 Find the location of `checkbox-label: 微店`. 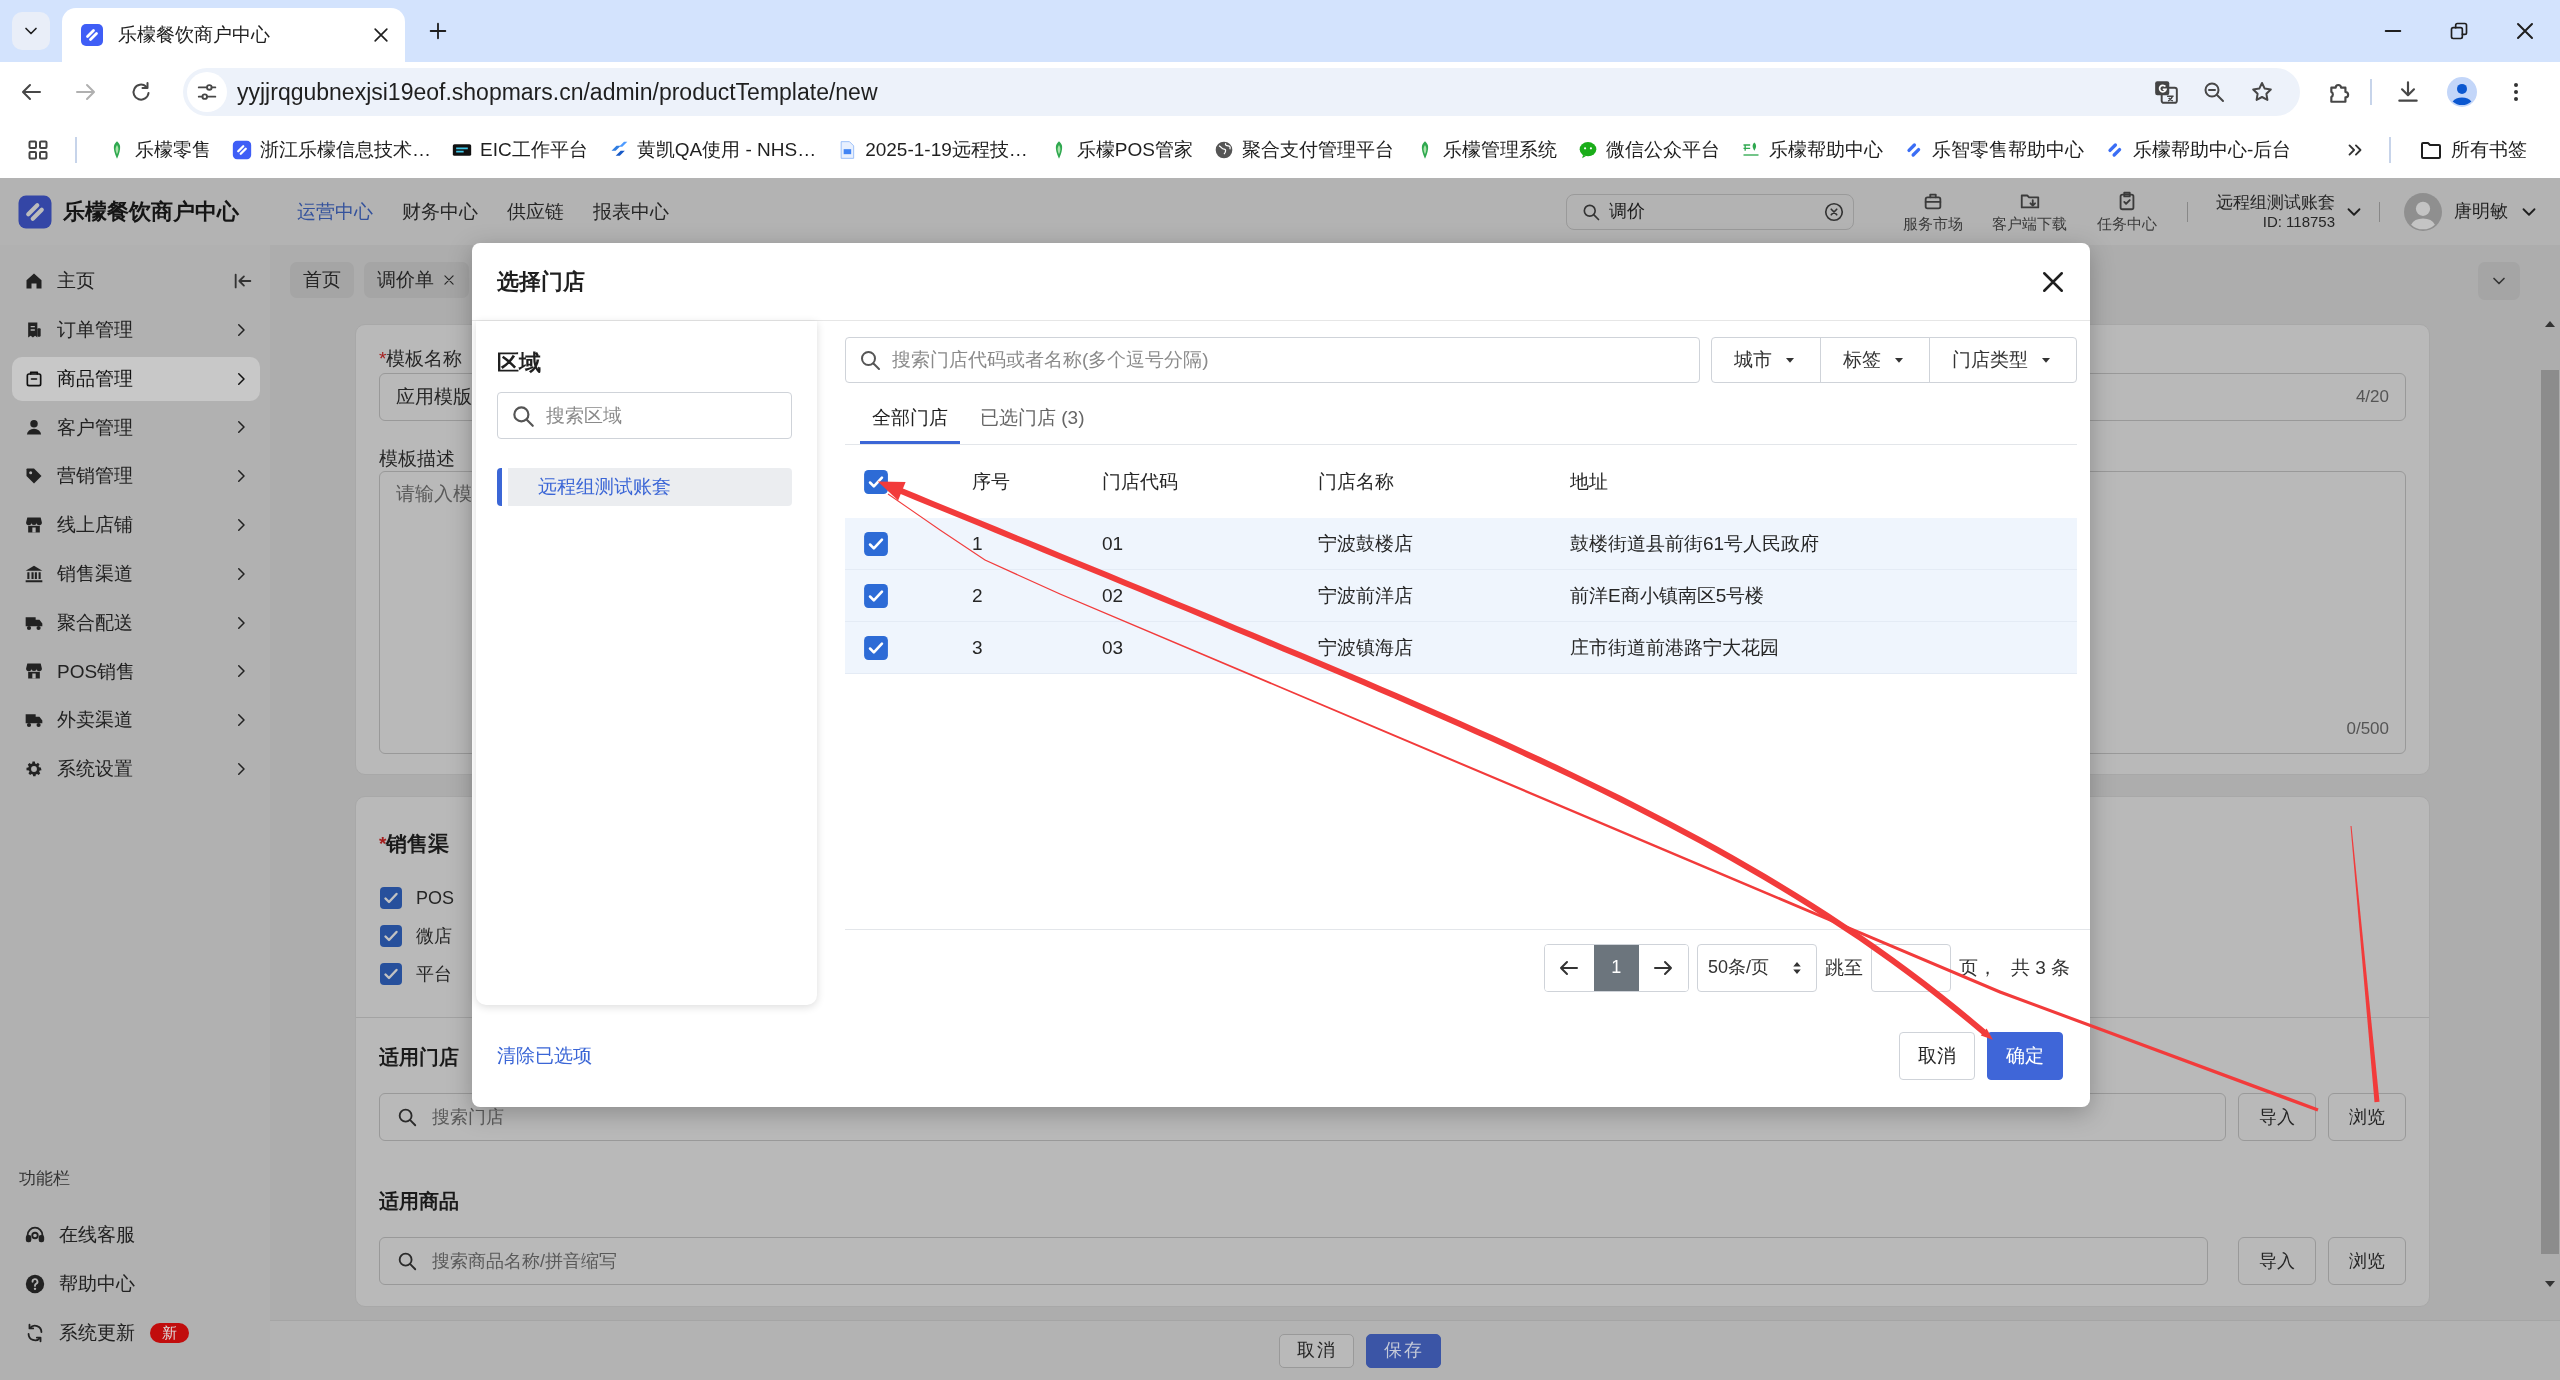

checkbox-label: 微店 is located at coordinates (434, 936).